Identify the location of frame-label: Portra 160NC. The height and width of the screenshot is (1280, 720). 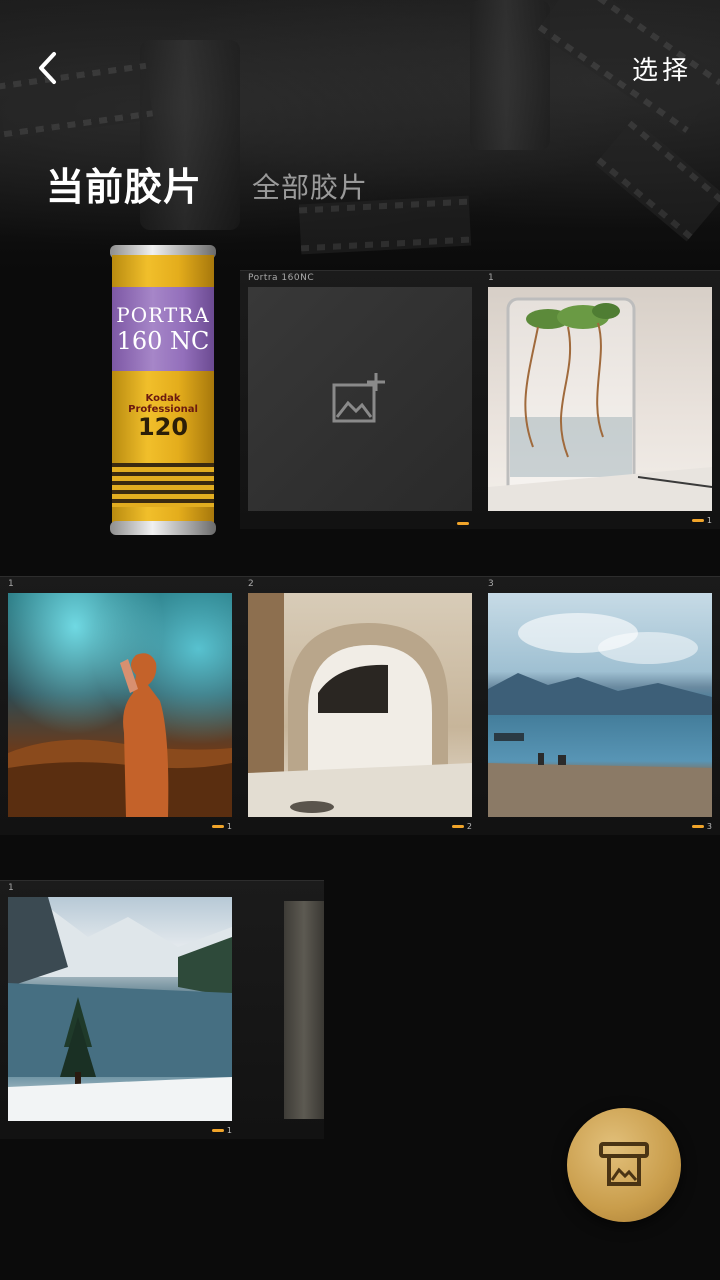
(281, 278).